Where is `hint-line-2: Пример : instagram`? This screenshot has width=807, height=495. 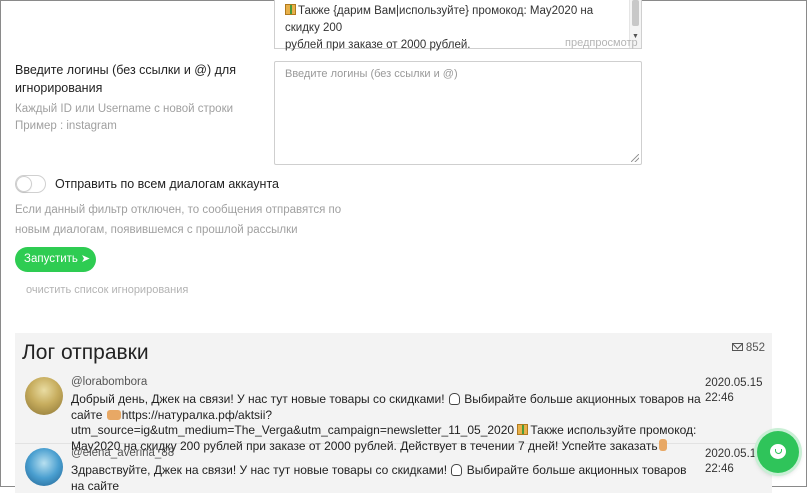
hint-line-2: Пример : instagram is located at coordinates (66, 126).